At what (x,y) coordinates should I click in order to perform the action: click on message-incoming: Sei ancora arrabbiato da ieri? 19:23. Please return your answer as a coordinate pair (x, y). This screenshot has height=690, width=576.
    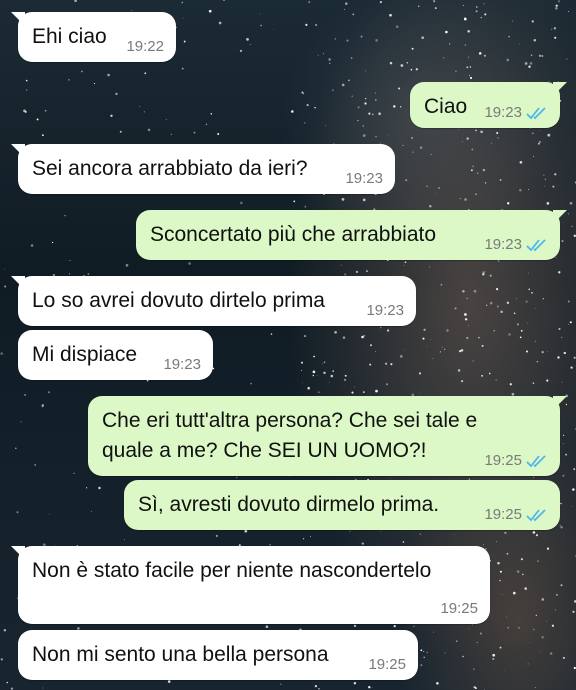
    Looking at the image, I should click on (203, 169).